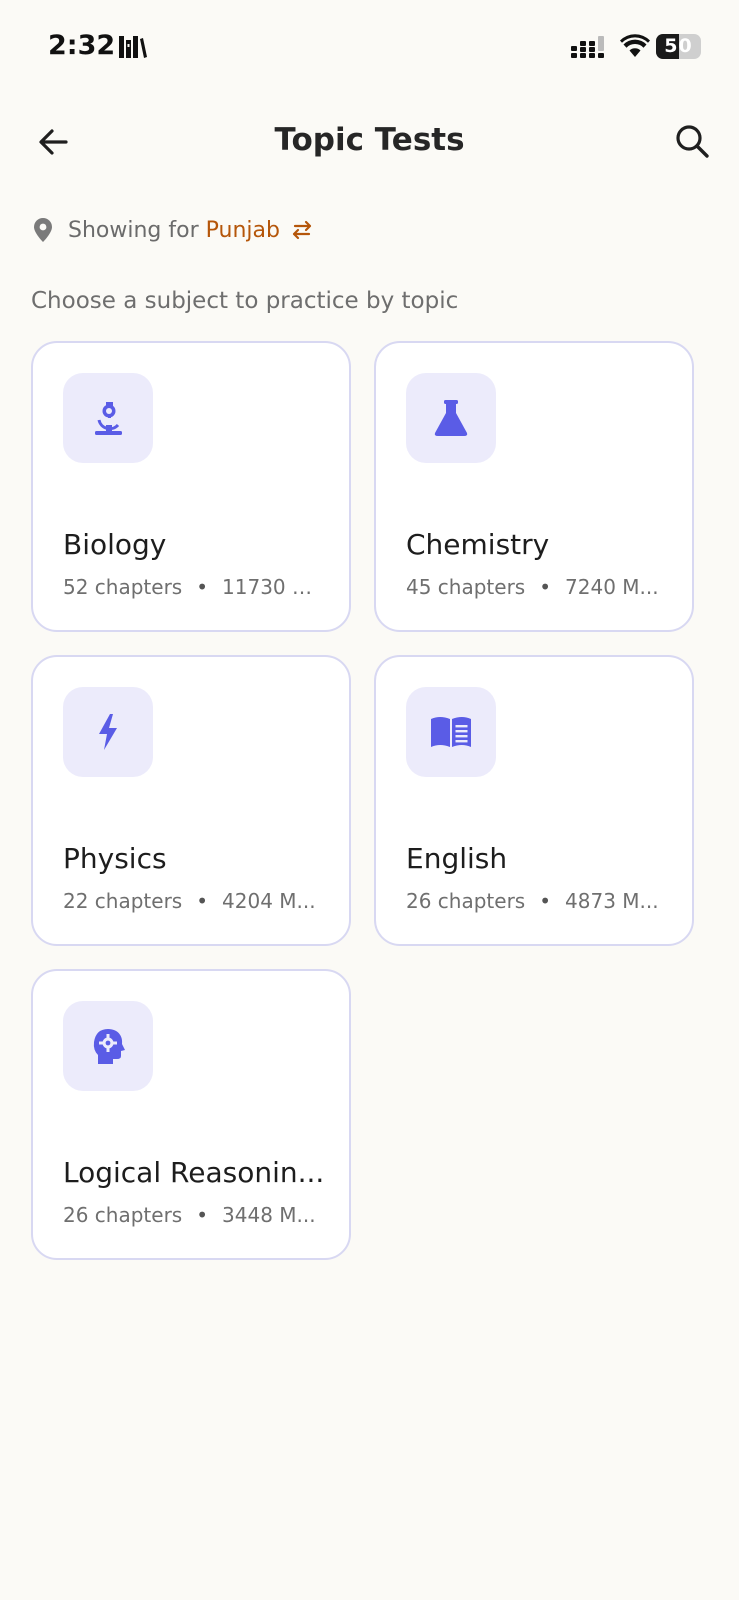 This screenshot has height=1600, width=739. I want to click on brain-gear-icon, so click(109, 1046).